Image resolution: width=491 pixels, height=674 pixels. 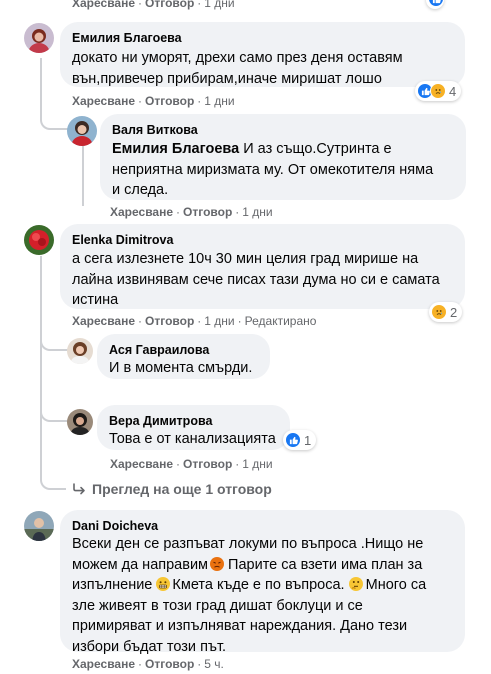 What do you see at coordinates (140, 564) in the screenshot?
I see `comment-text: можем да направим` at bounding box center [140, 564].